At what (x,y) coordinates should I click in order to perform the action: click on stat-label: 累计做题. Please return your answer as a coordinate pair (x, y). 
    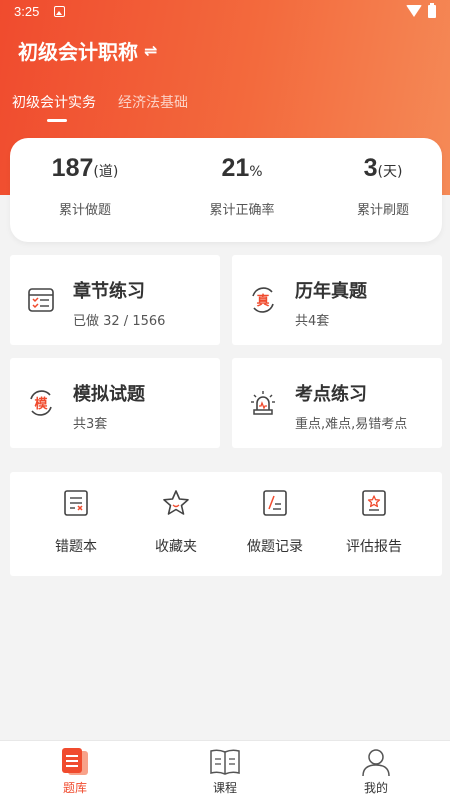
    Looking at the image, I should click on (84, 210).